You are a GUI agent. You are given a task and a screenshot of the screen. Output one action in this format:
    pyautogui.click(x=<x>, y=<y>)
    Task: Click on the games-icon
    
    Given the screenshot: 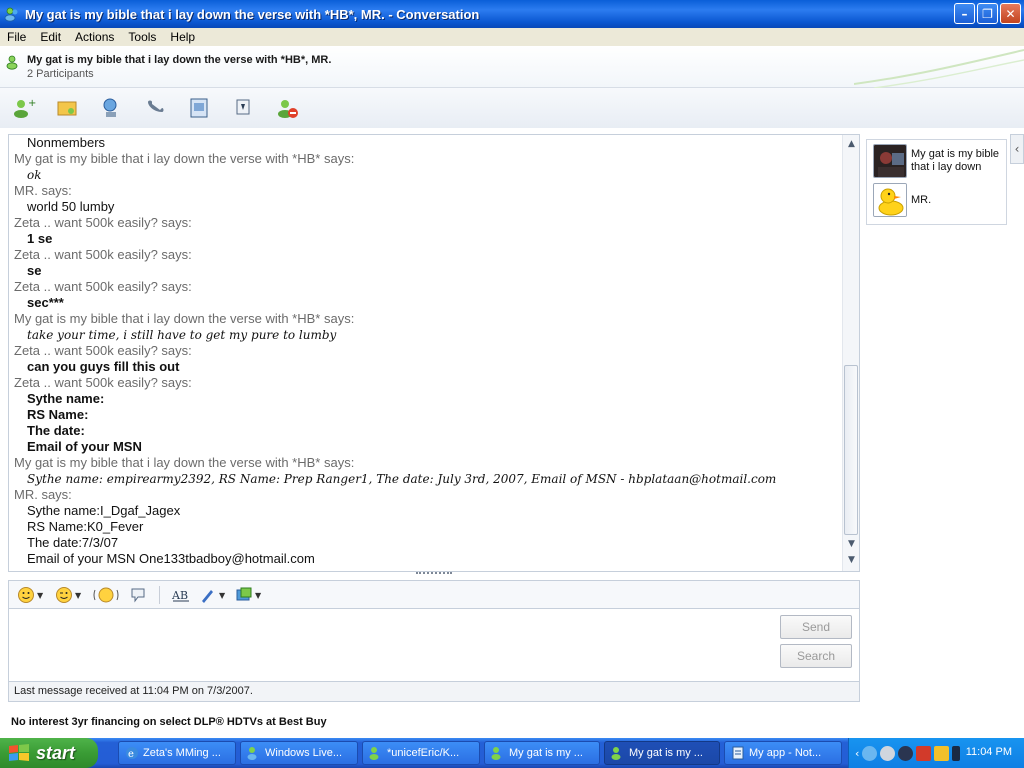 What is the action you would take?
    pyautogui.click(x=244, y=108)
    